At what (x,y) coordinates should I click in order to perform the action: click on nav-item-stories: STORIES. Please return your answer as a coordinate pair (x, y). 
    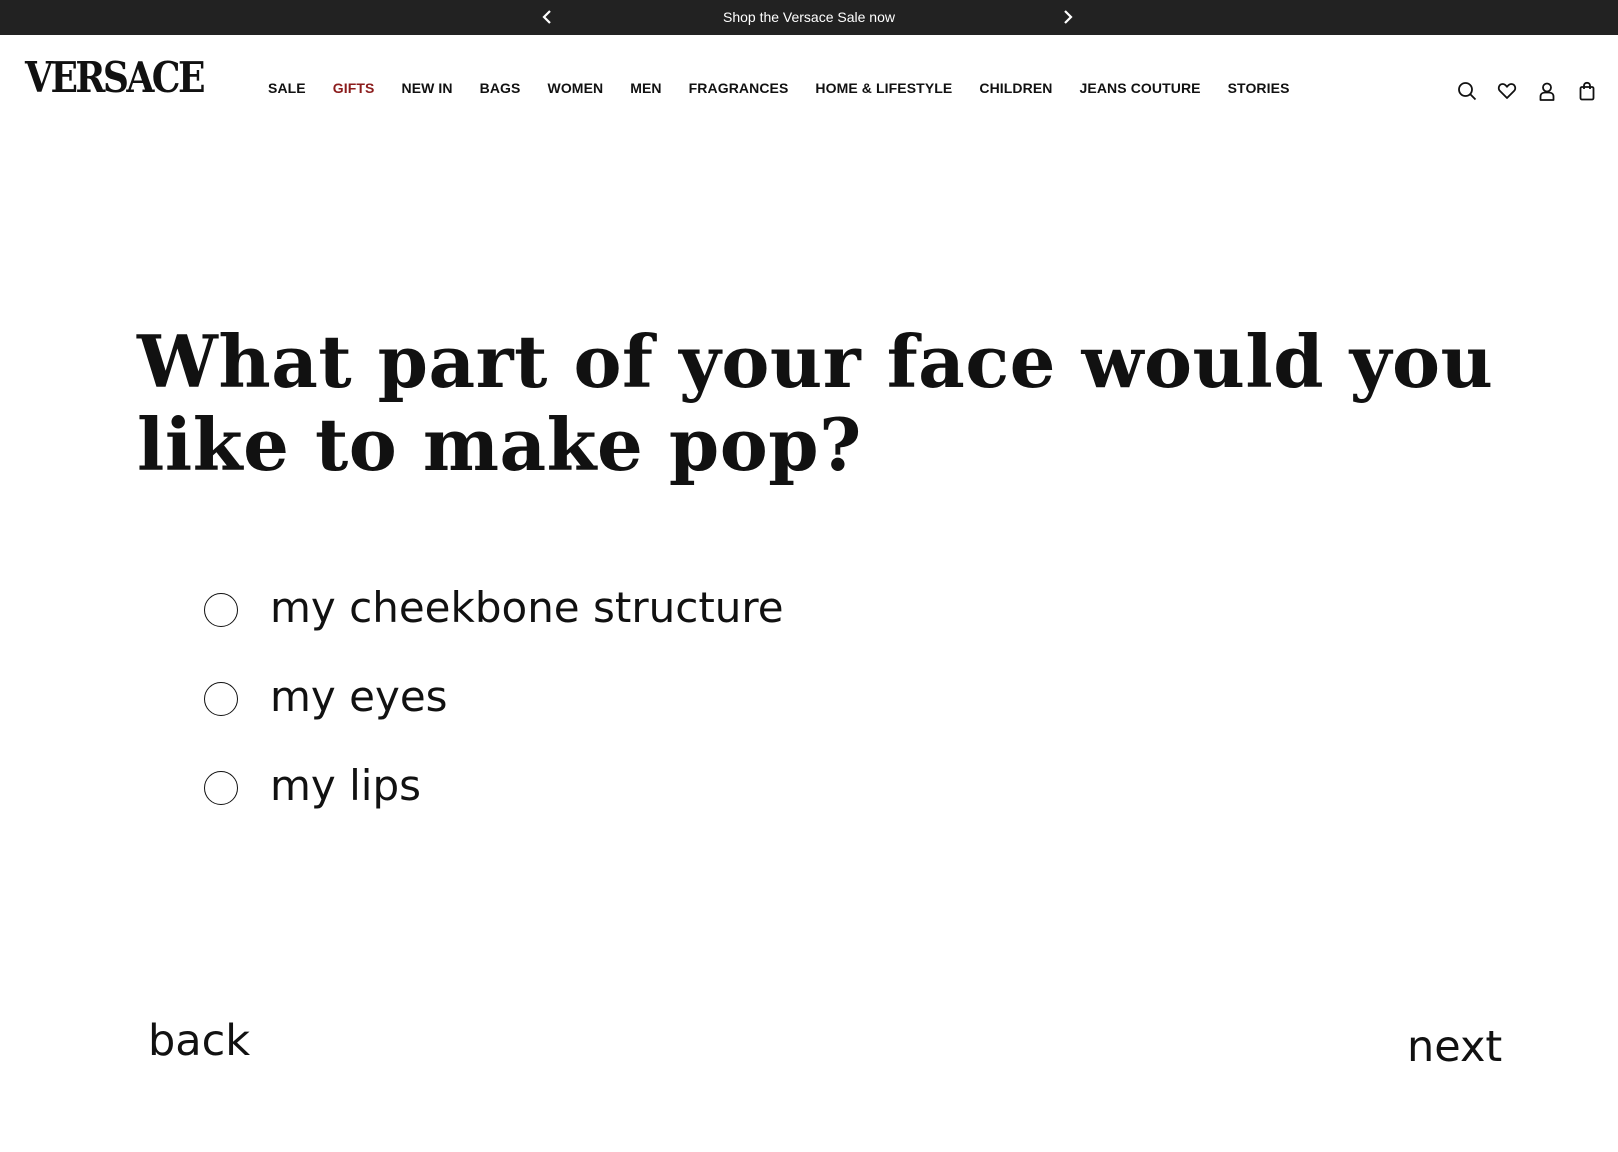
    Looking at the image, I should click on (1259, 88).